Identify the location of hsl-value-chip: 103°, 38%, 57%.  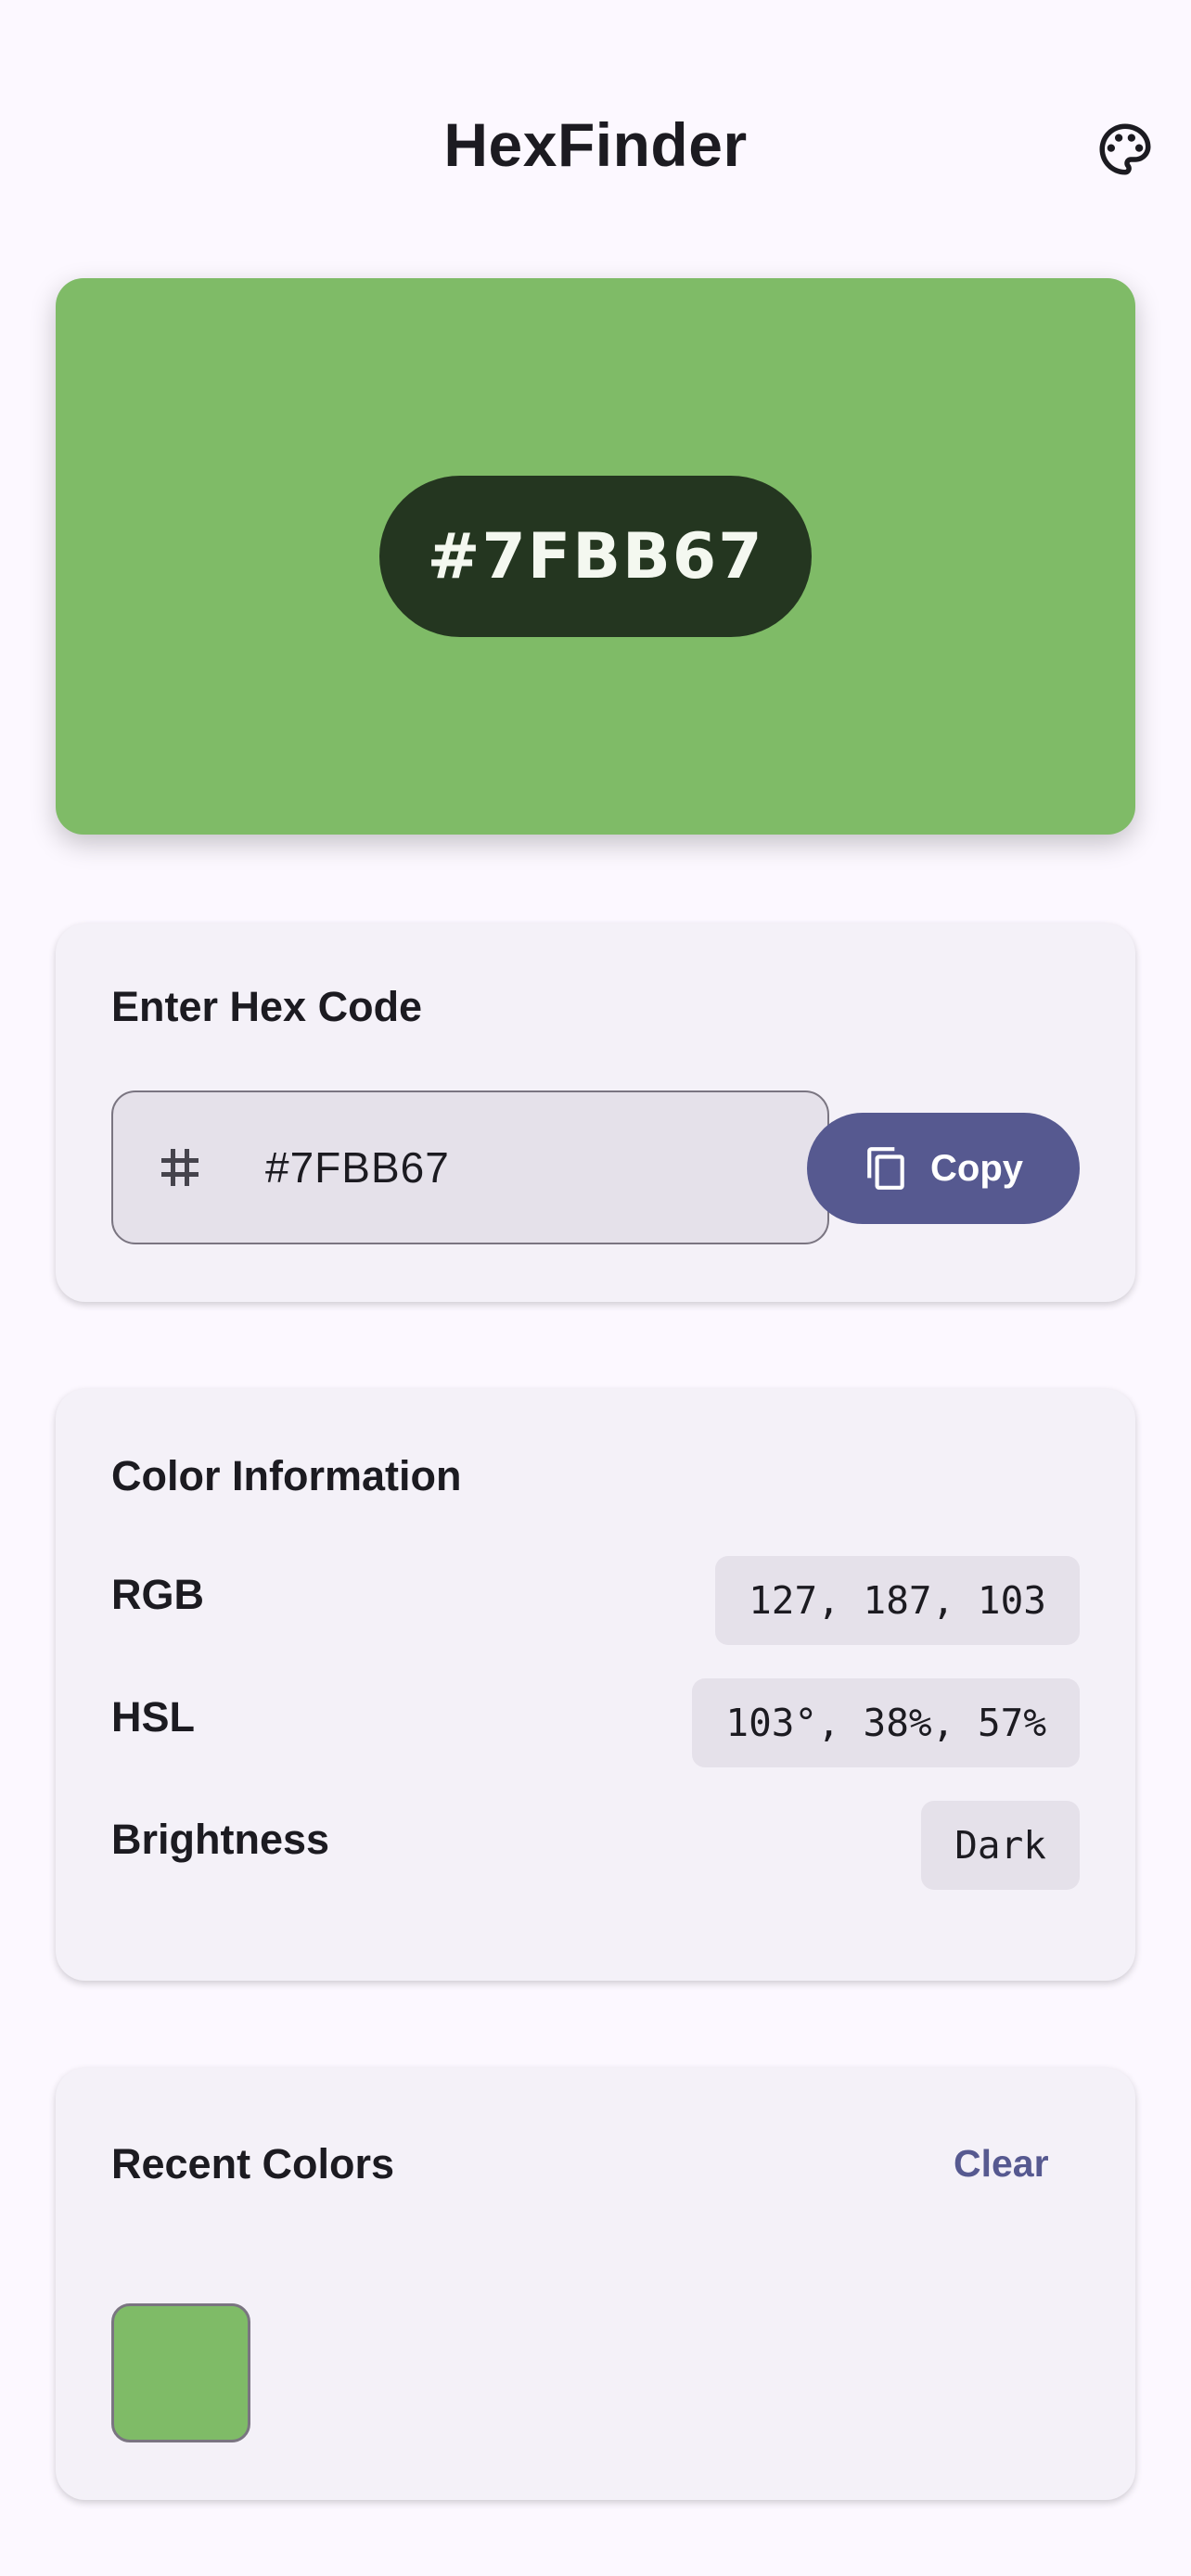
(886, 1722).